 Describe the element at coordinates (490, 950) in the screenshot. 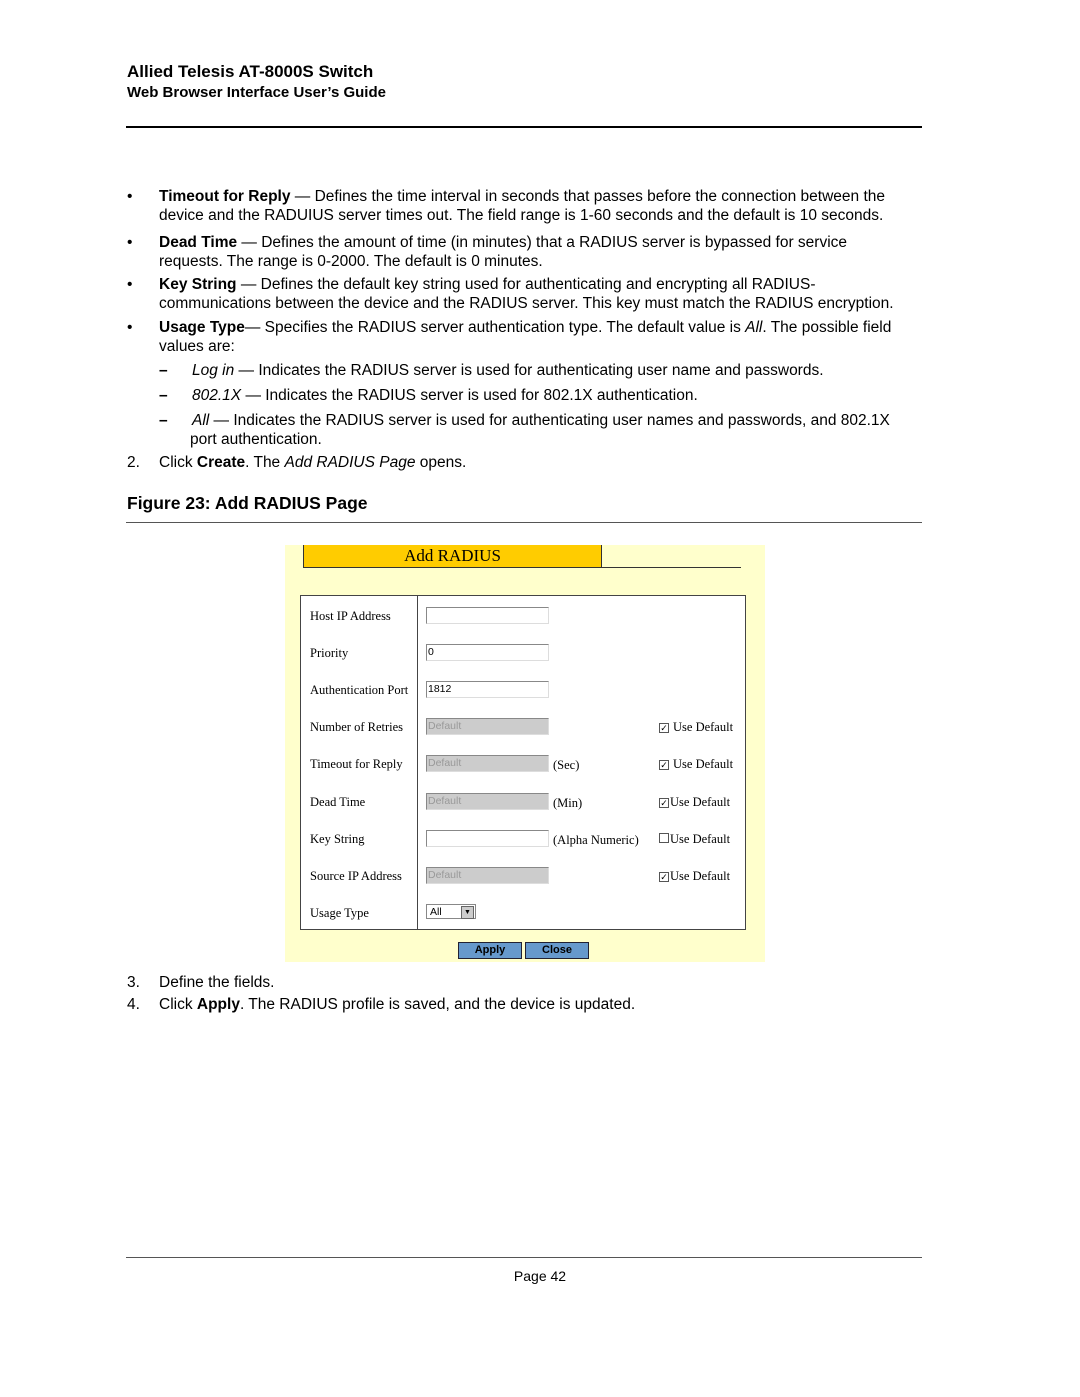

I see `apply-button: Apply` at that location.